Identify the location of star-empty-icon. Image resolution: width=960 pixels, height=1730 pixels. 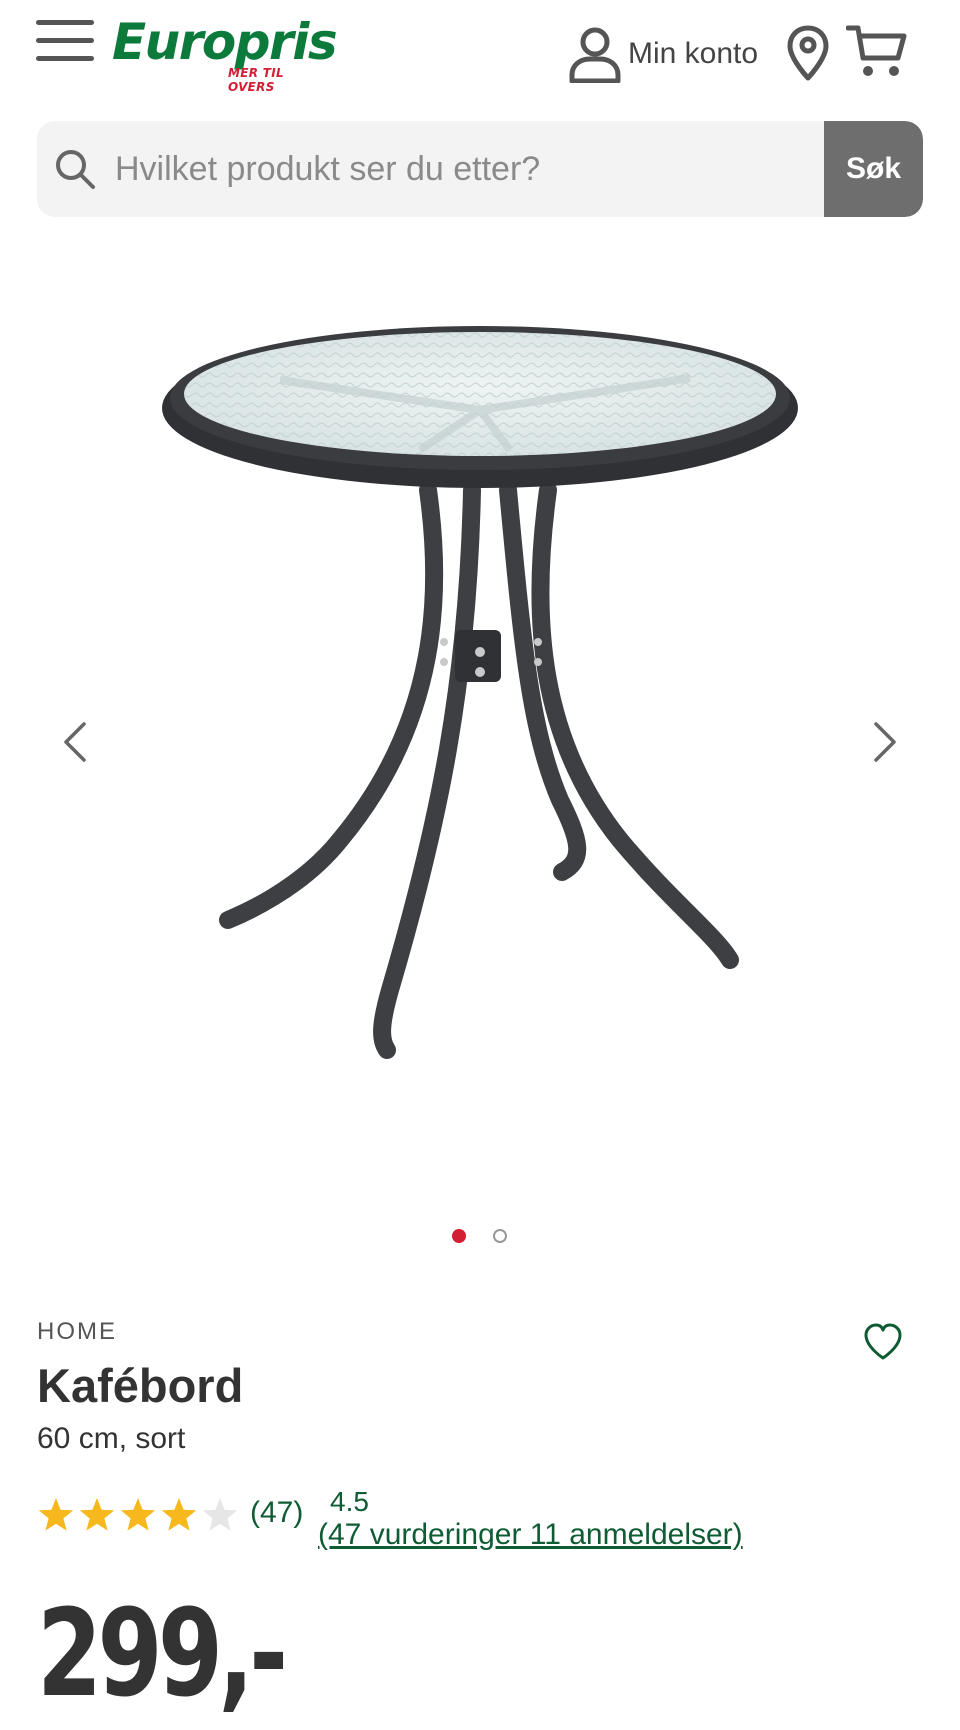
(220, 1514).